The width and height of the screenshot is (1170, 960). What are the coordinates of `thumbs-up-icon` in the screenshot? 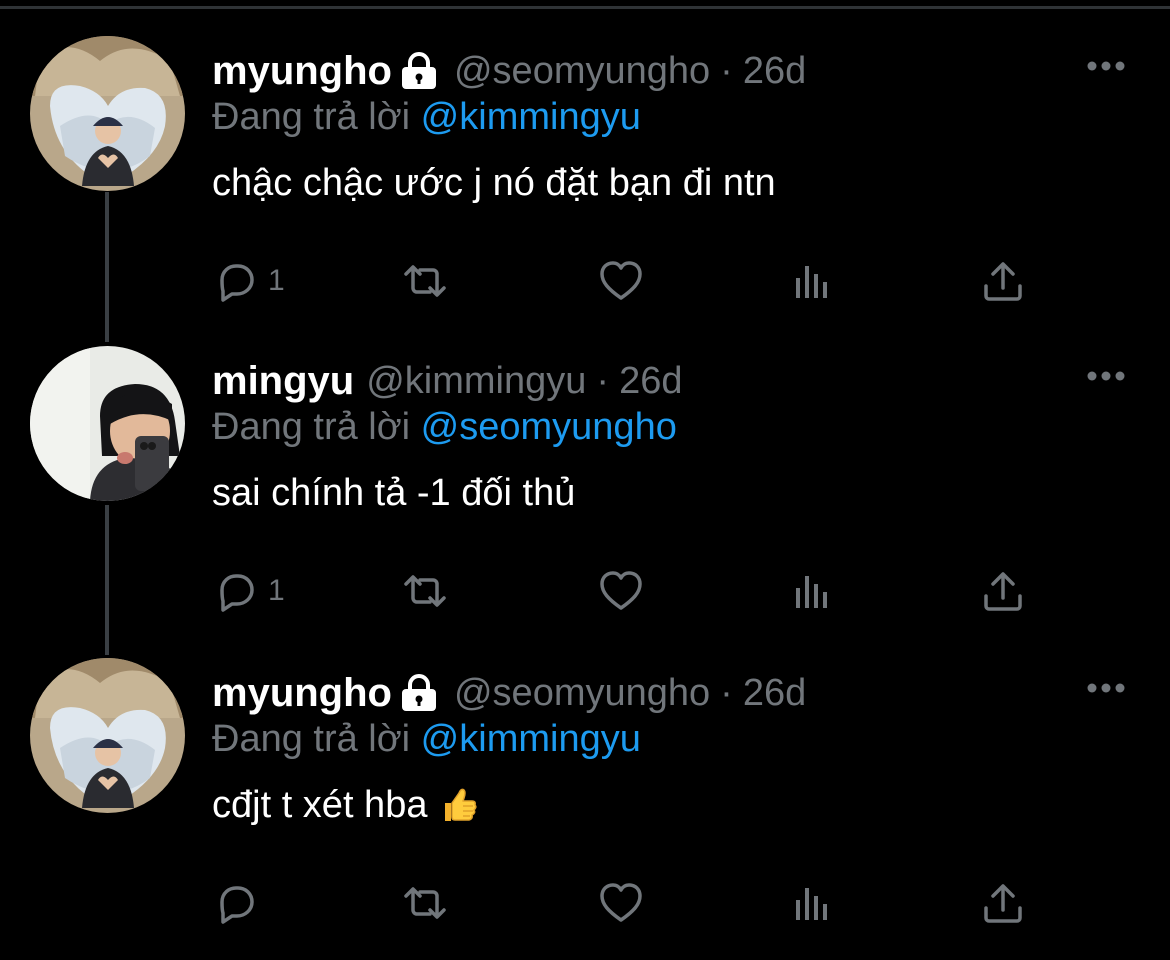 It's located at (459, 805).